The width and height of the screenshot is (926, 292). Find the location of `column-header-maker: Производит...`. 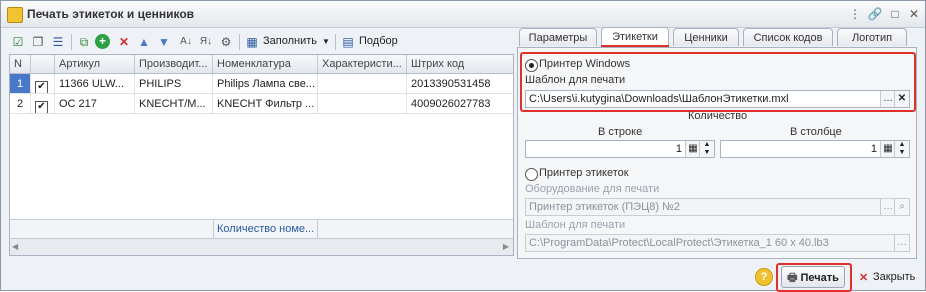

column-header-maker: Производит... is located at coordinates (174, 64).